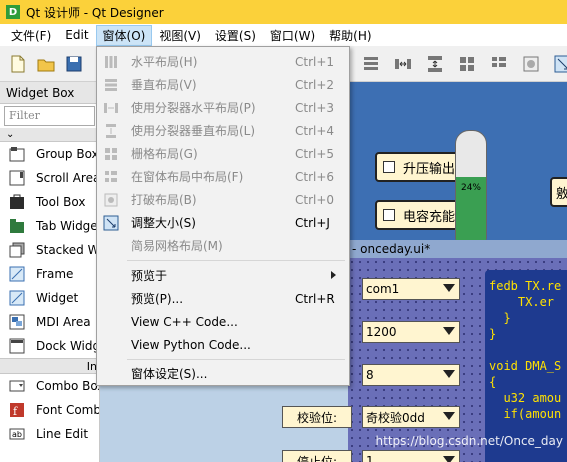  What do you see at coordinates (111, 61) in the screenshot?
I see `horizontal-layout-icon` at bounding box center [111, 61].